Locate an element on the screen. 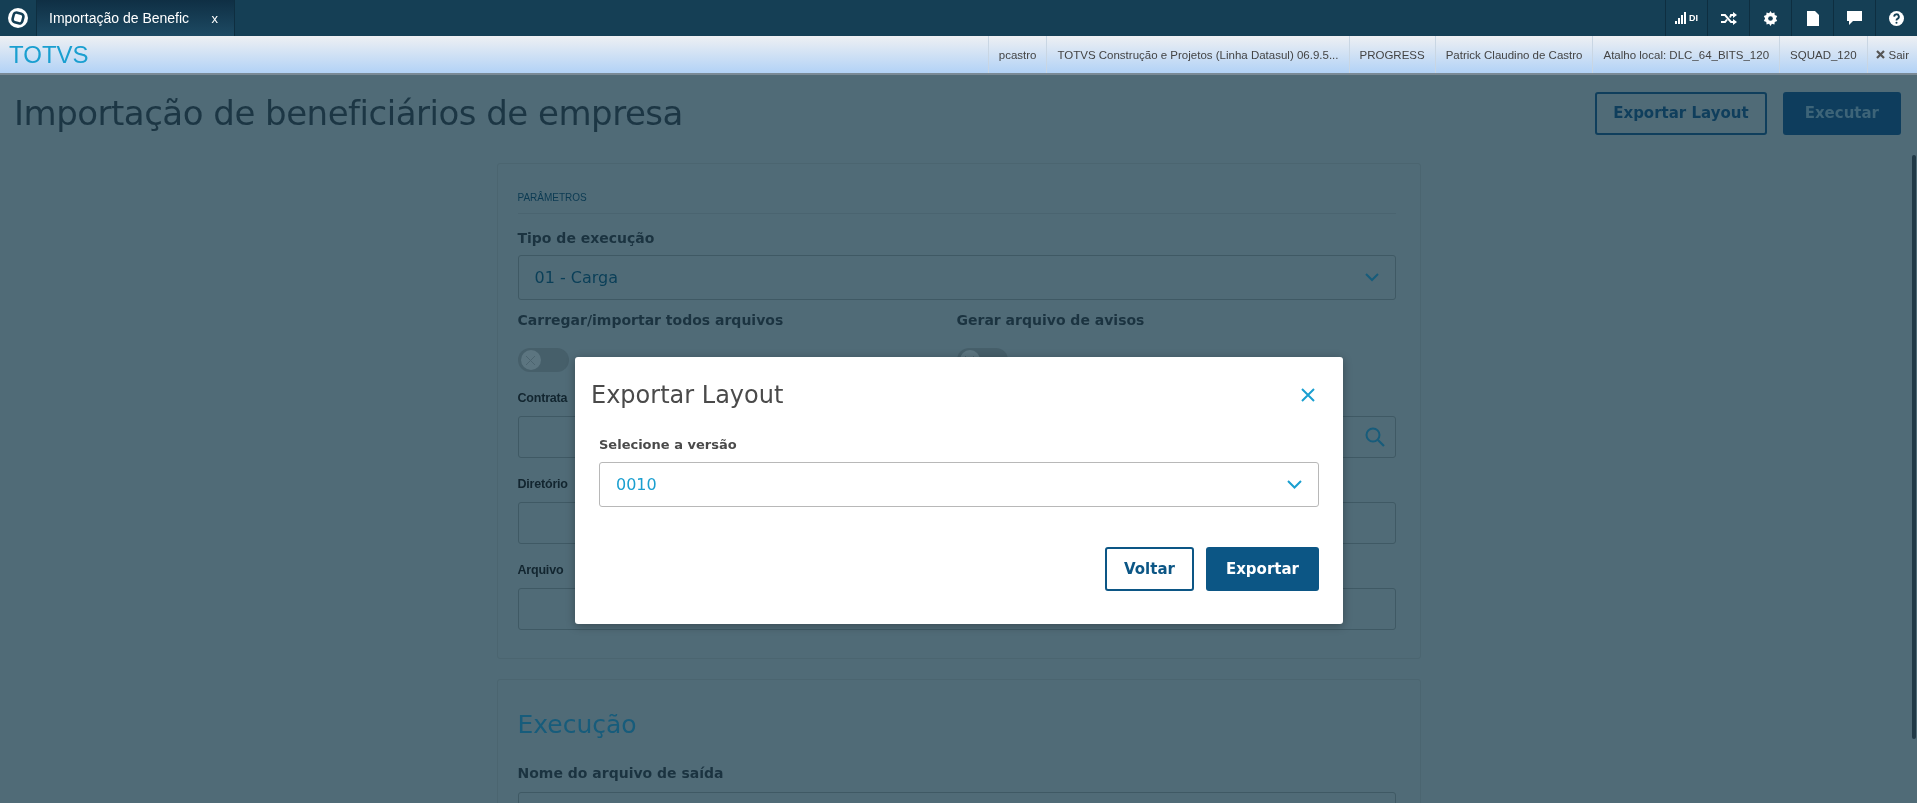  dialog-title: Exportar Layout is located at coordinates (687, 395).